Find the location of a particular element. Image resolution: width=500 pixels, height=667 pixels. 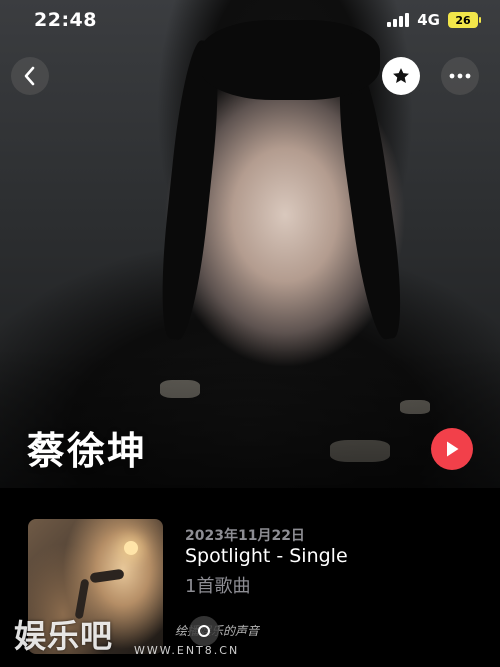

back-button is located at coordinates (30, 76).